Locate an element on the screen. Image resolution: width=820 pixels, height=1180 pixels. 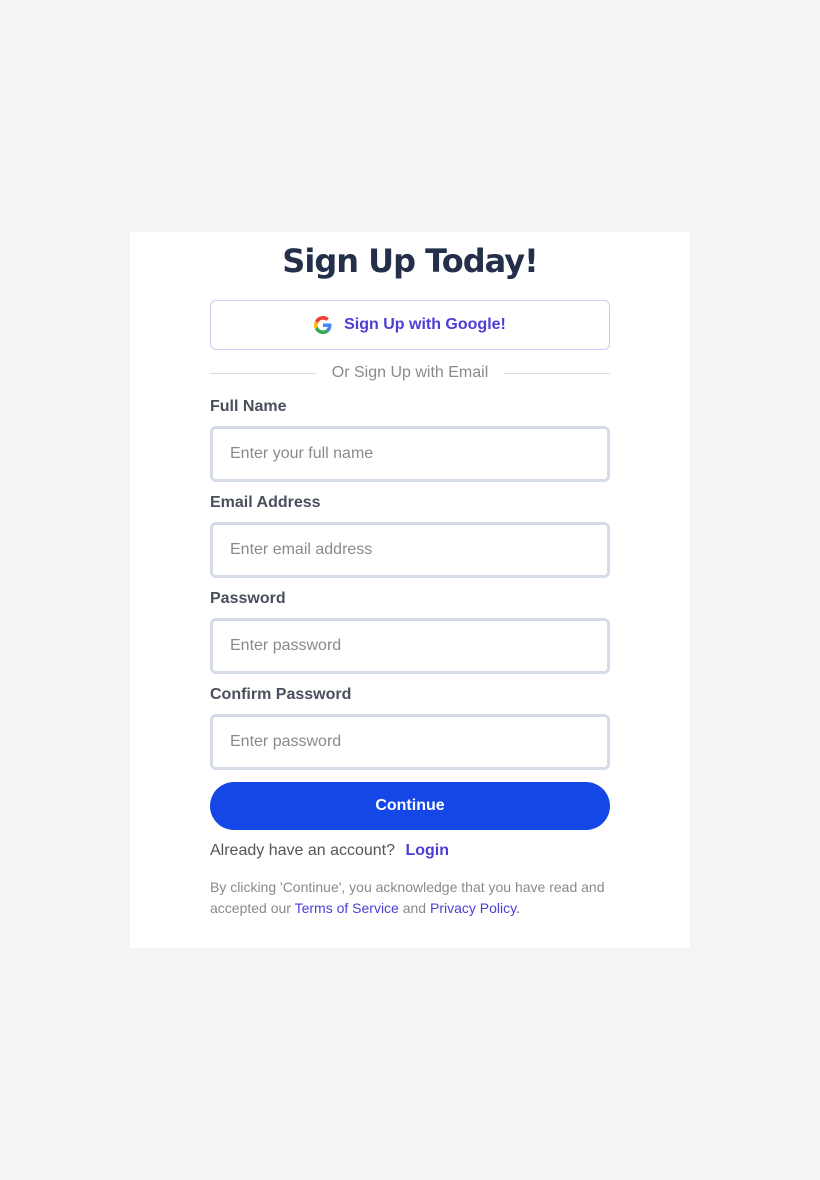
google-signup-button: Sign Up with Google! is located at coordinates (410, 325).